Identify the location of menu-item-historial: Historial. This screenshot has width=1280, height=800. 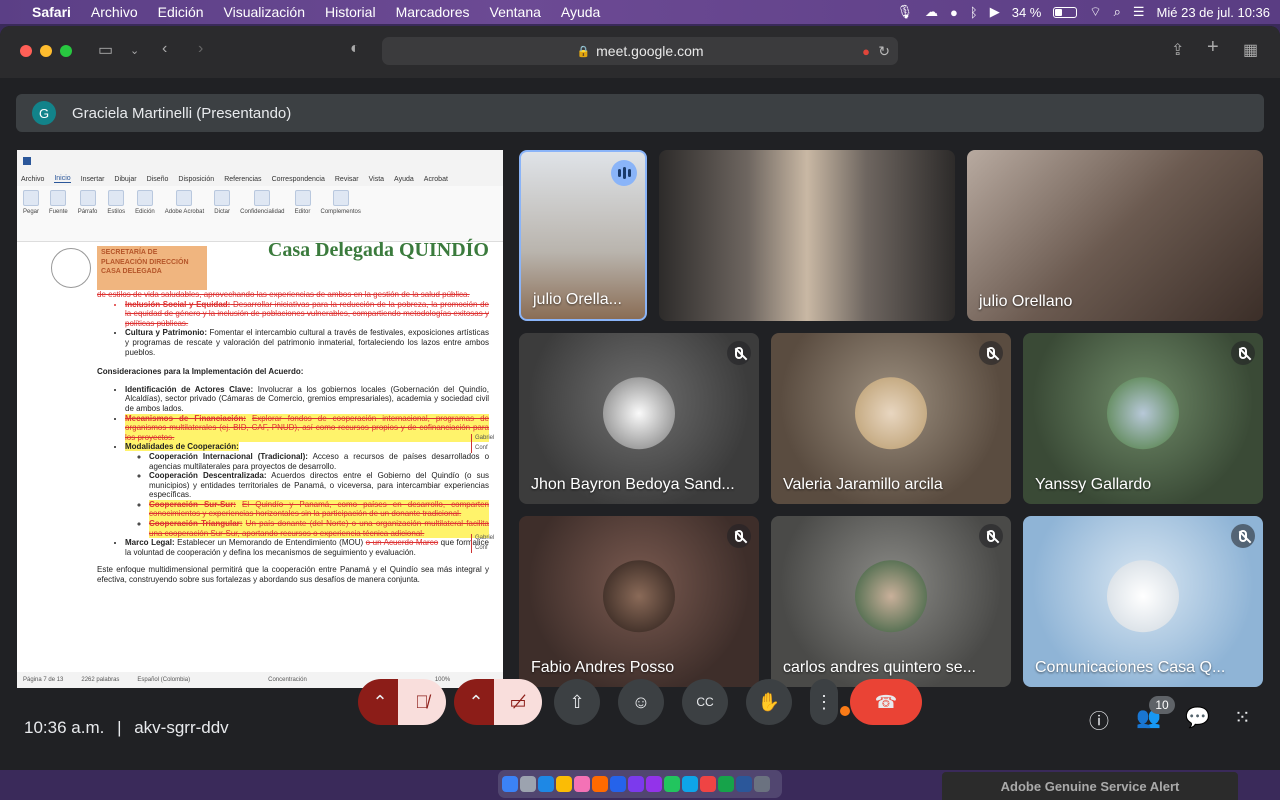
(350, 12).